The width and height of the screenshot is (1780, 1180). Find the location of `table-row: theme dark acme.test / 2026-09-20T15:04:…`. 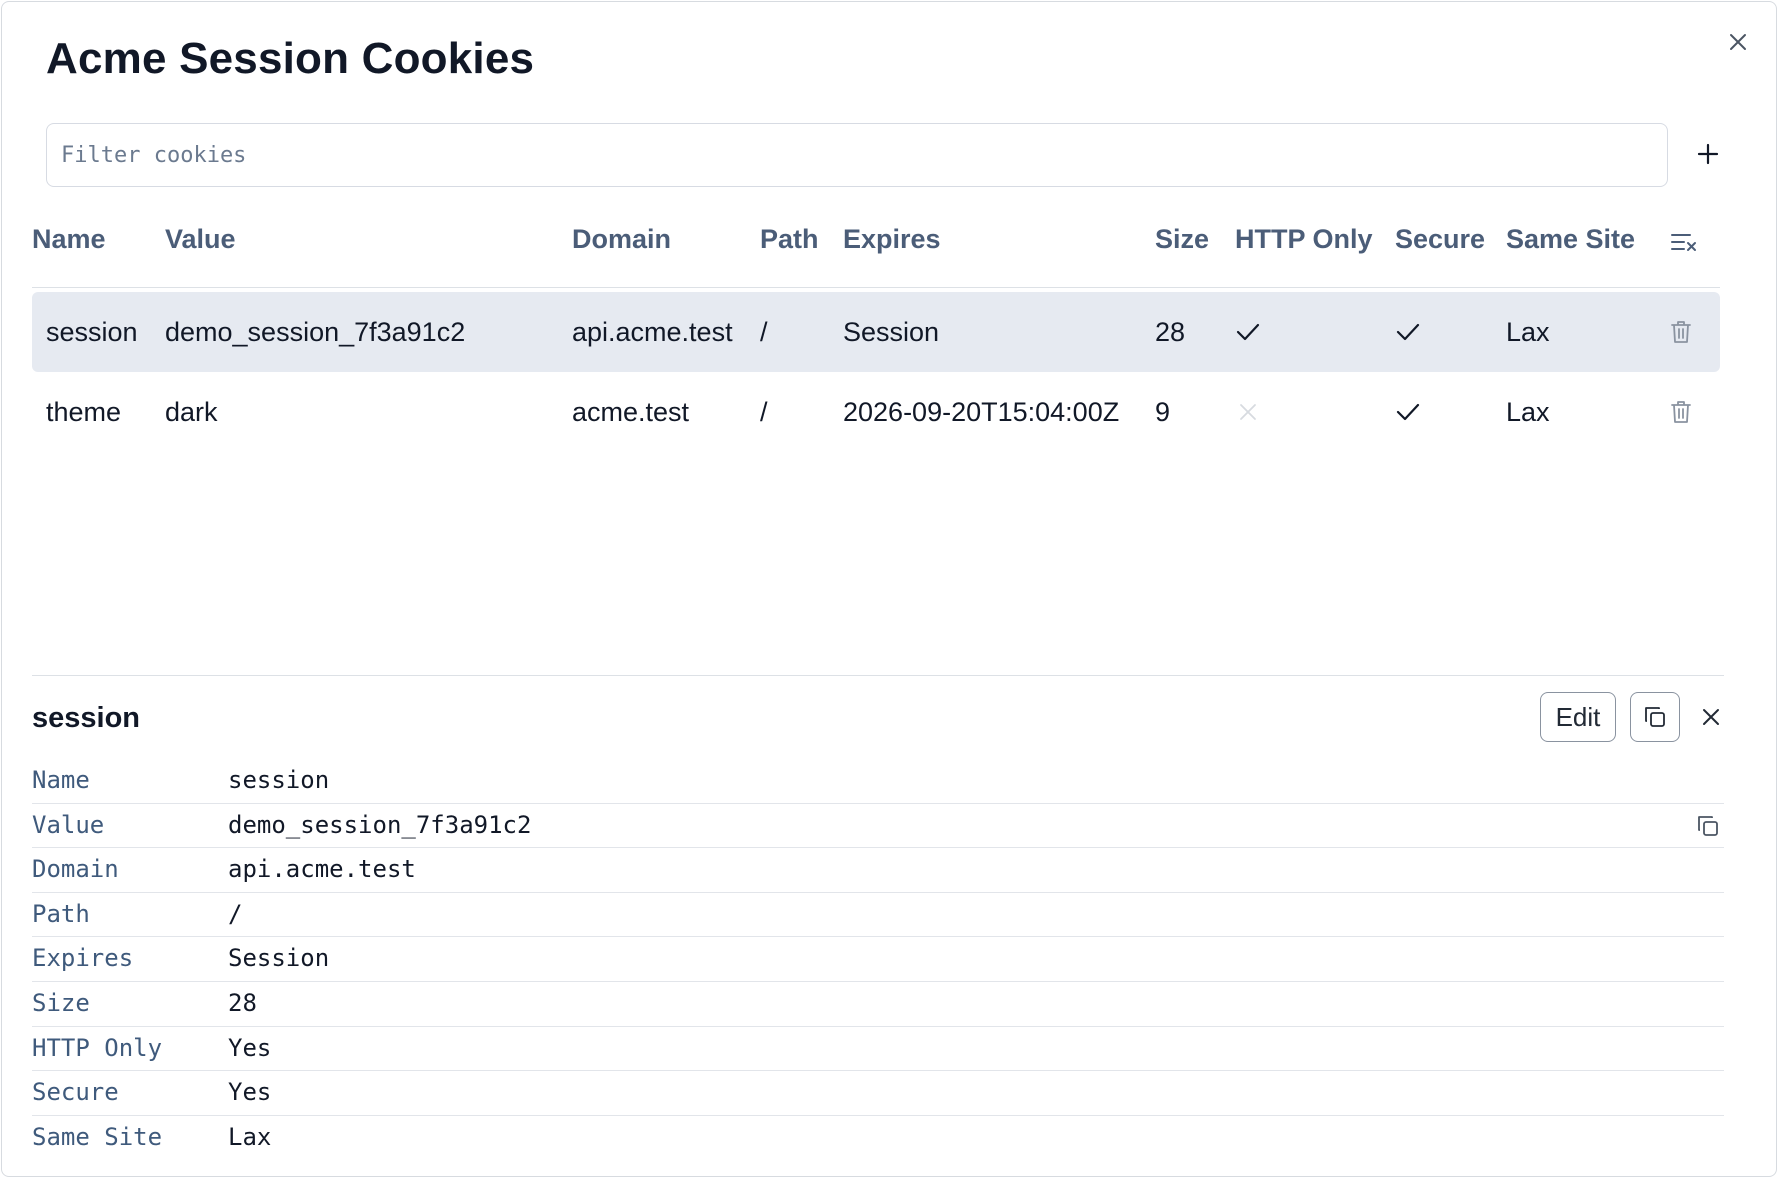

table-row: theme dark acme.test / 2026-09-20T15:04:… is located at coordinates (876, 412).